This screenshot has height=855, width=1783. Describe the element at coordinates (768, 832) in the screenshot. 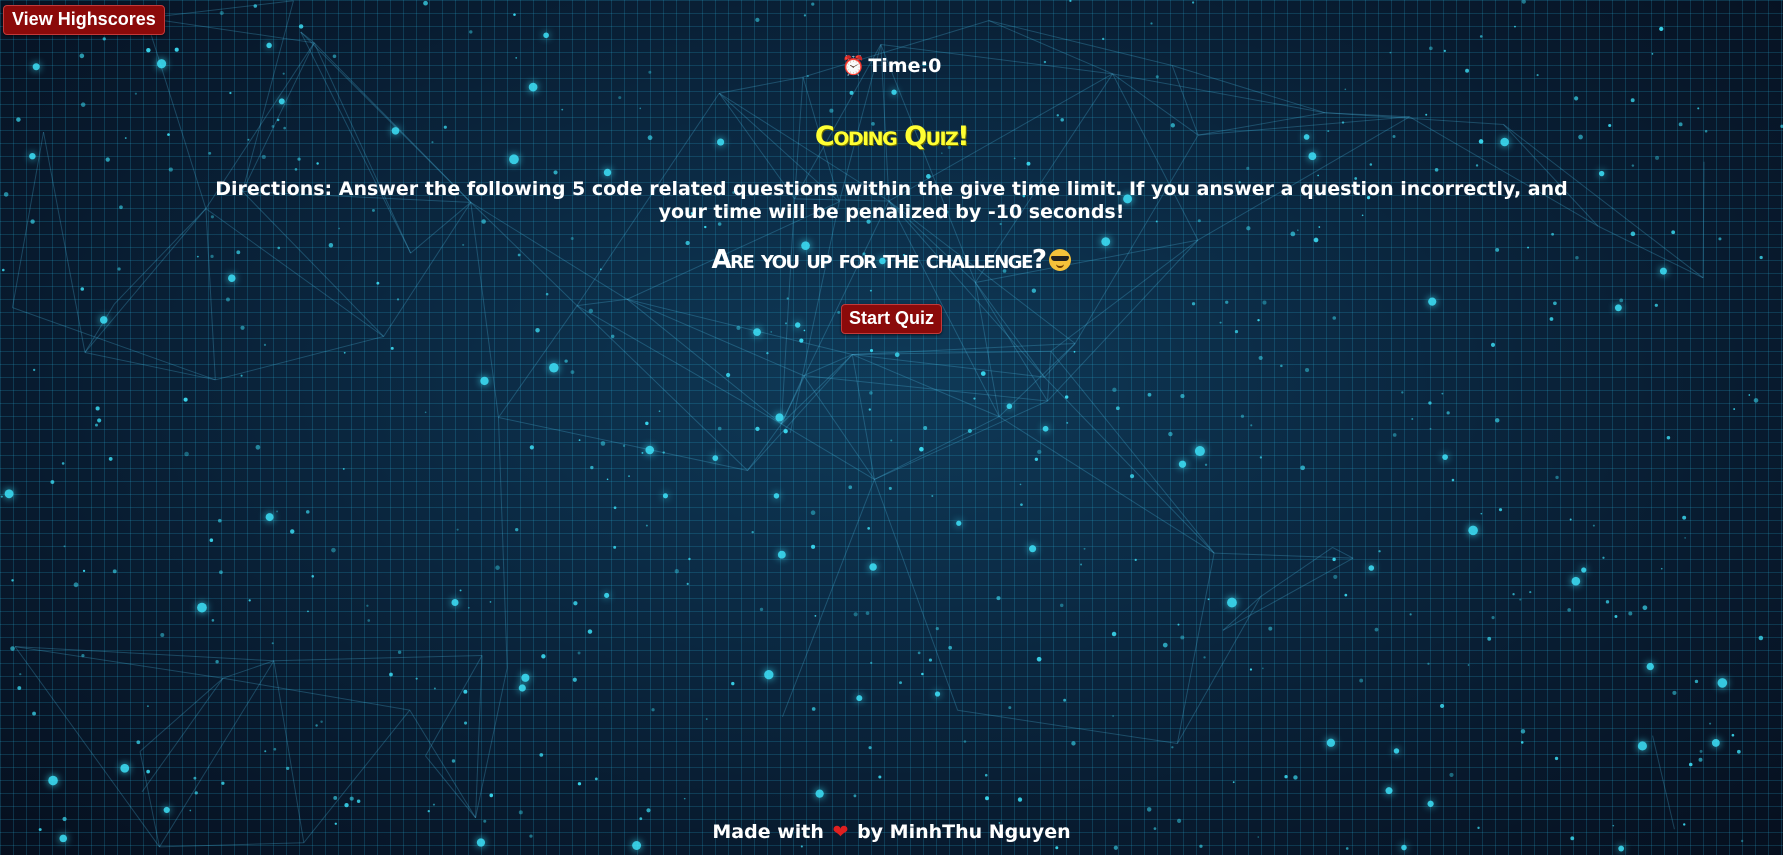

I see `footer-made-with: Made with` at that location.